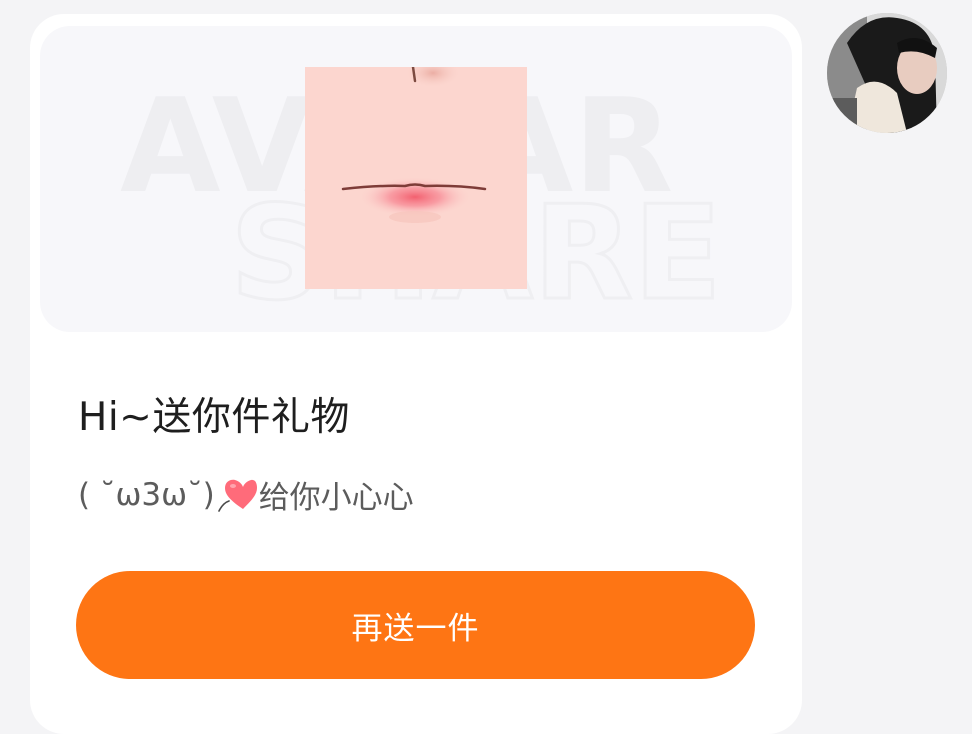 This screenshot has height=734, width=972. What do you see at coordinates (214, 417) in the screenshot?
I see `gift-title: Hi~送你件礼物` at bounding box center [214, 417].